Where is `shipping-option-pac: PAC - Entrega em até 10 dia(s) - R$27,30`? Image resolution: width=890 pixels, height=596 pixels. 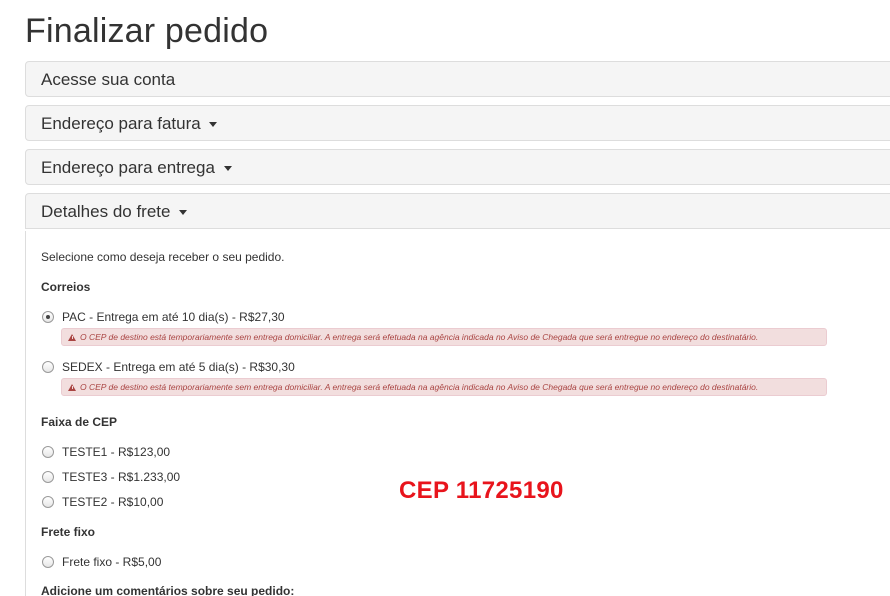 shipping-option-pac: PAC - Entrega em até 10 dia(s) - R$27,30 is located at coordinates (163, 317).